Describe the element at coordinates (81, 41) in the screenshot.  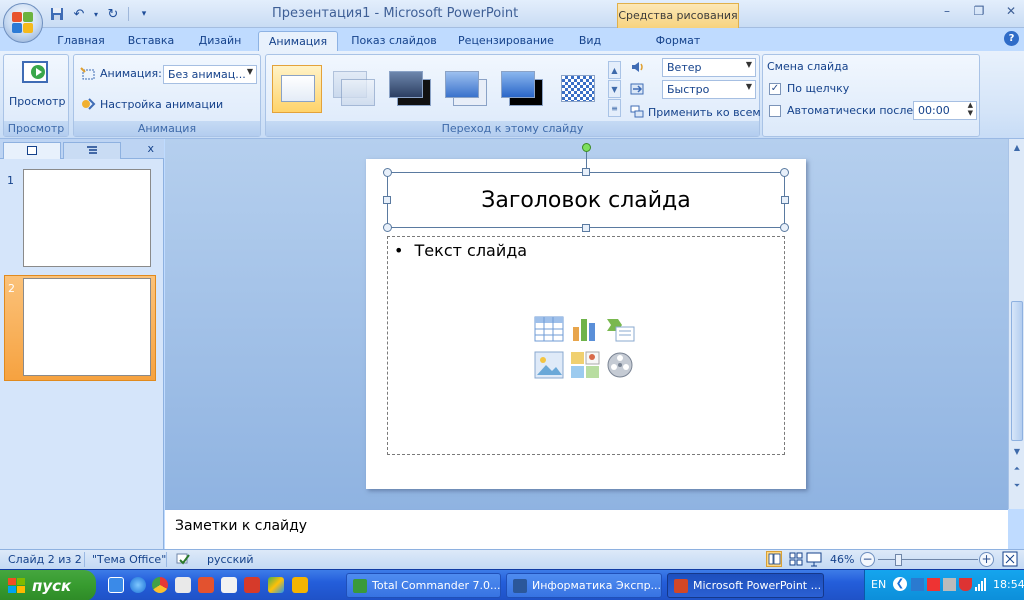
I see `tab-home: Главная` at that location.